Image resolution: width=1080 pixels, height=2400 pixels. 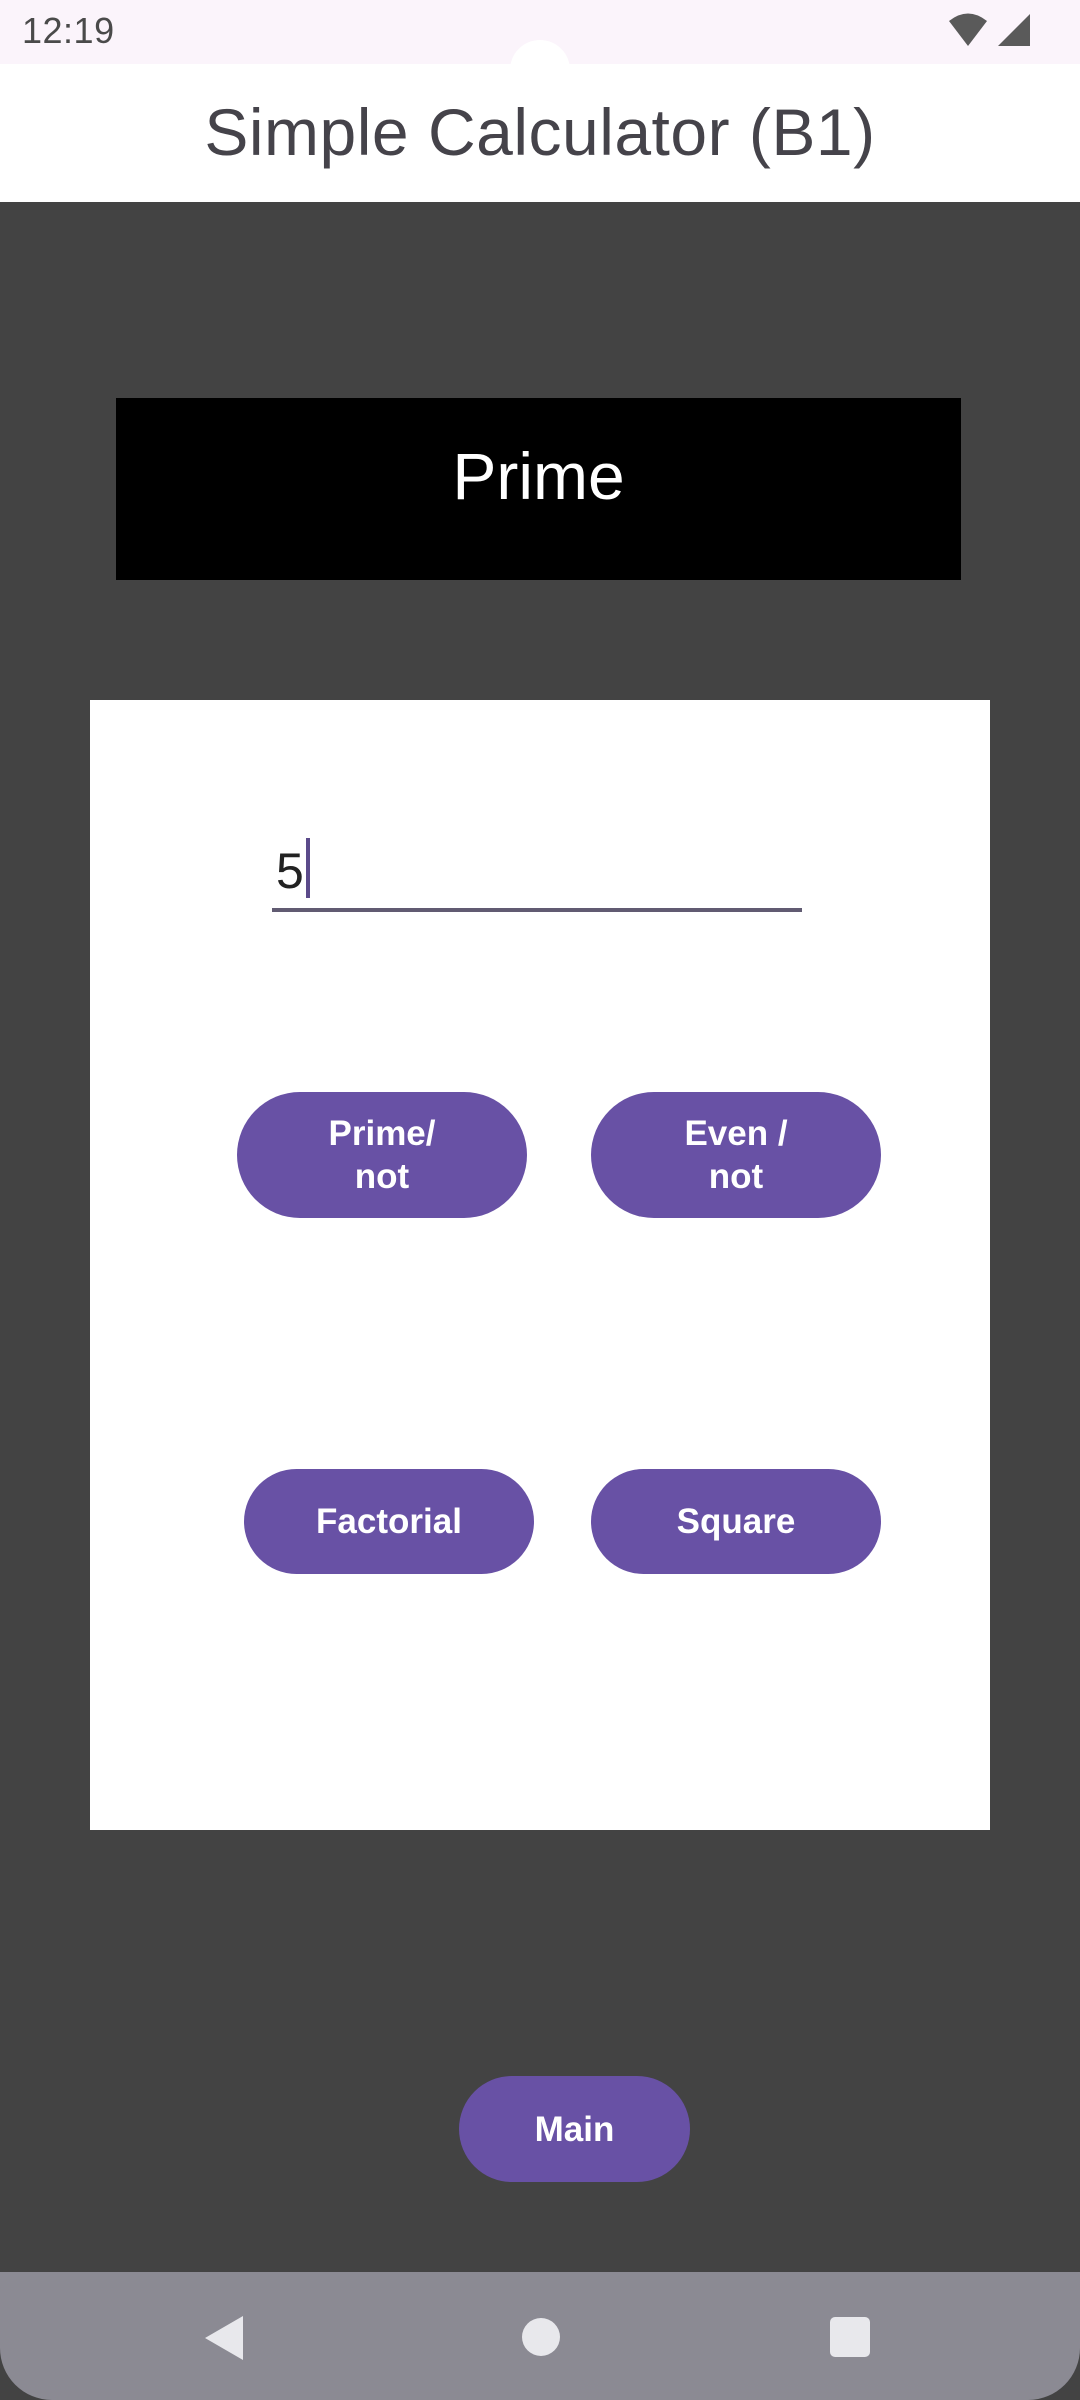 I want to click on mode-header-text: Prime, so click(x=538, y=476).